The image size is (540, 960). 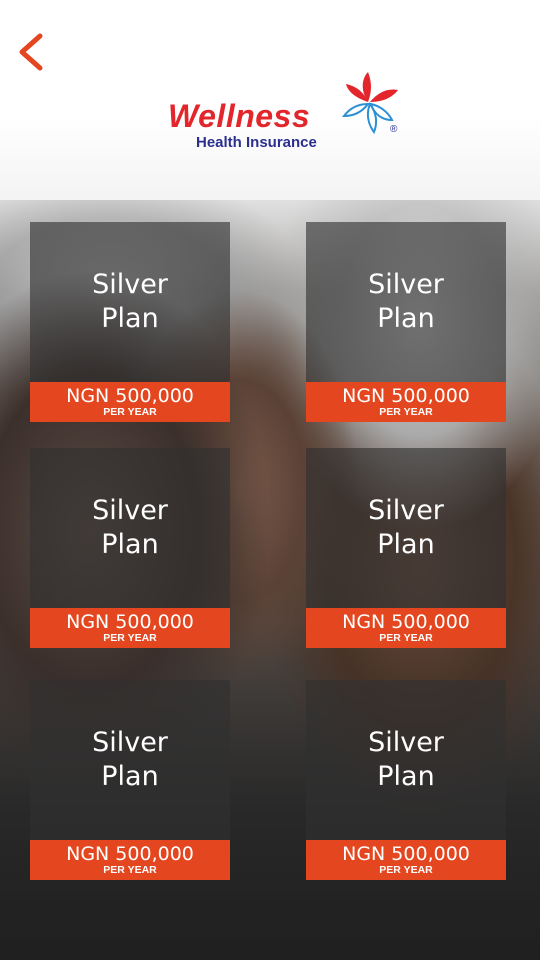 I want to click on chevron-left-icon, so click(x=31, y=52).